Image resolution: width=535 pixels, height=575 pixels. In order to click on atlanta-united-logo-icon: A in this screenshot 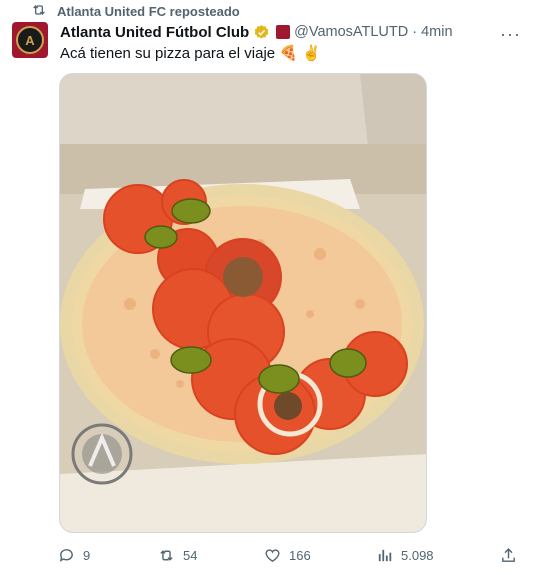, I will do `click(30, 40)`.